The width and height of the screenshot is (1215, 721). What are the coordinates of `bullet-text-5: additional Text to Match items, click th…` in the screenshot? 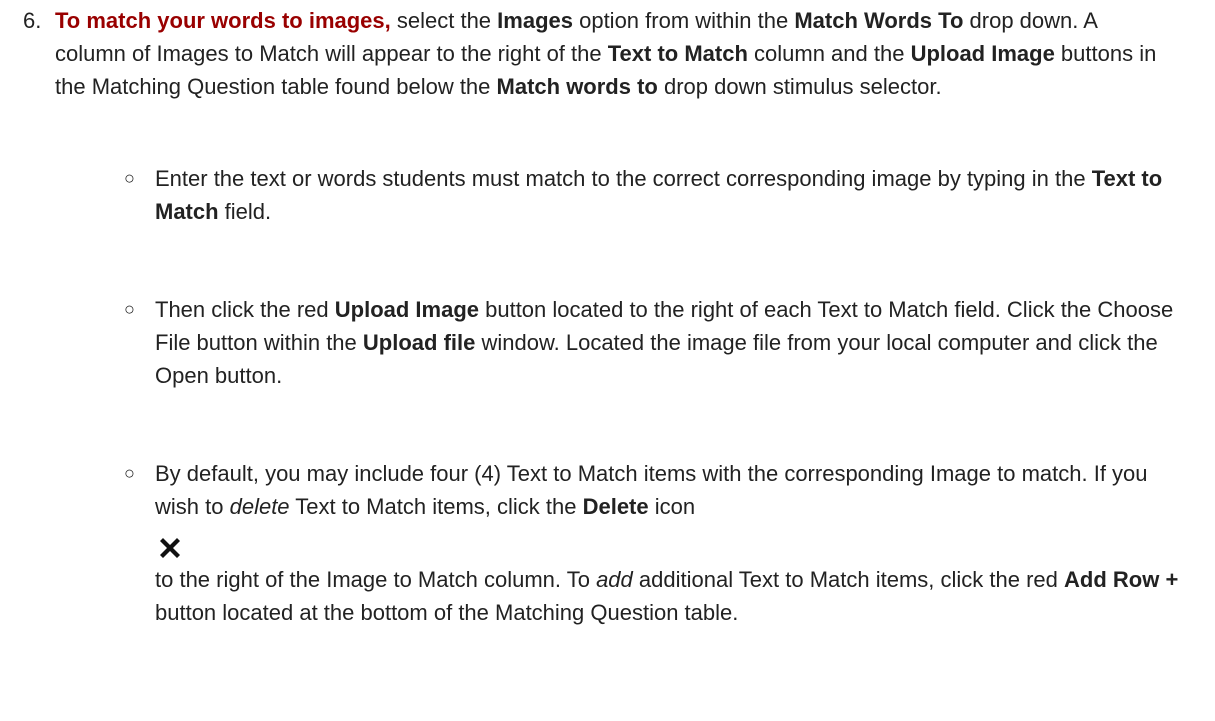 It's located at (848, 579).